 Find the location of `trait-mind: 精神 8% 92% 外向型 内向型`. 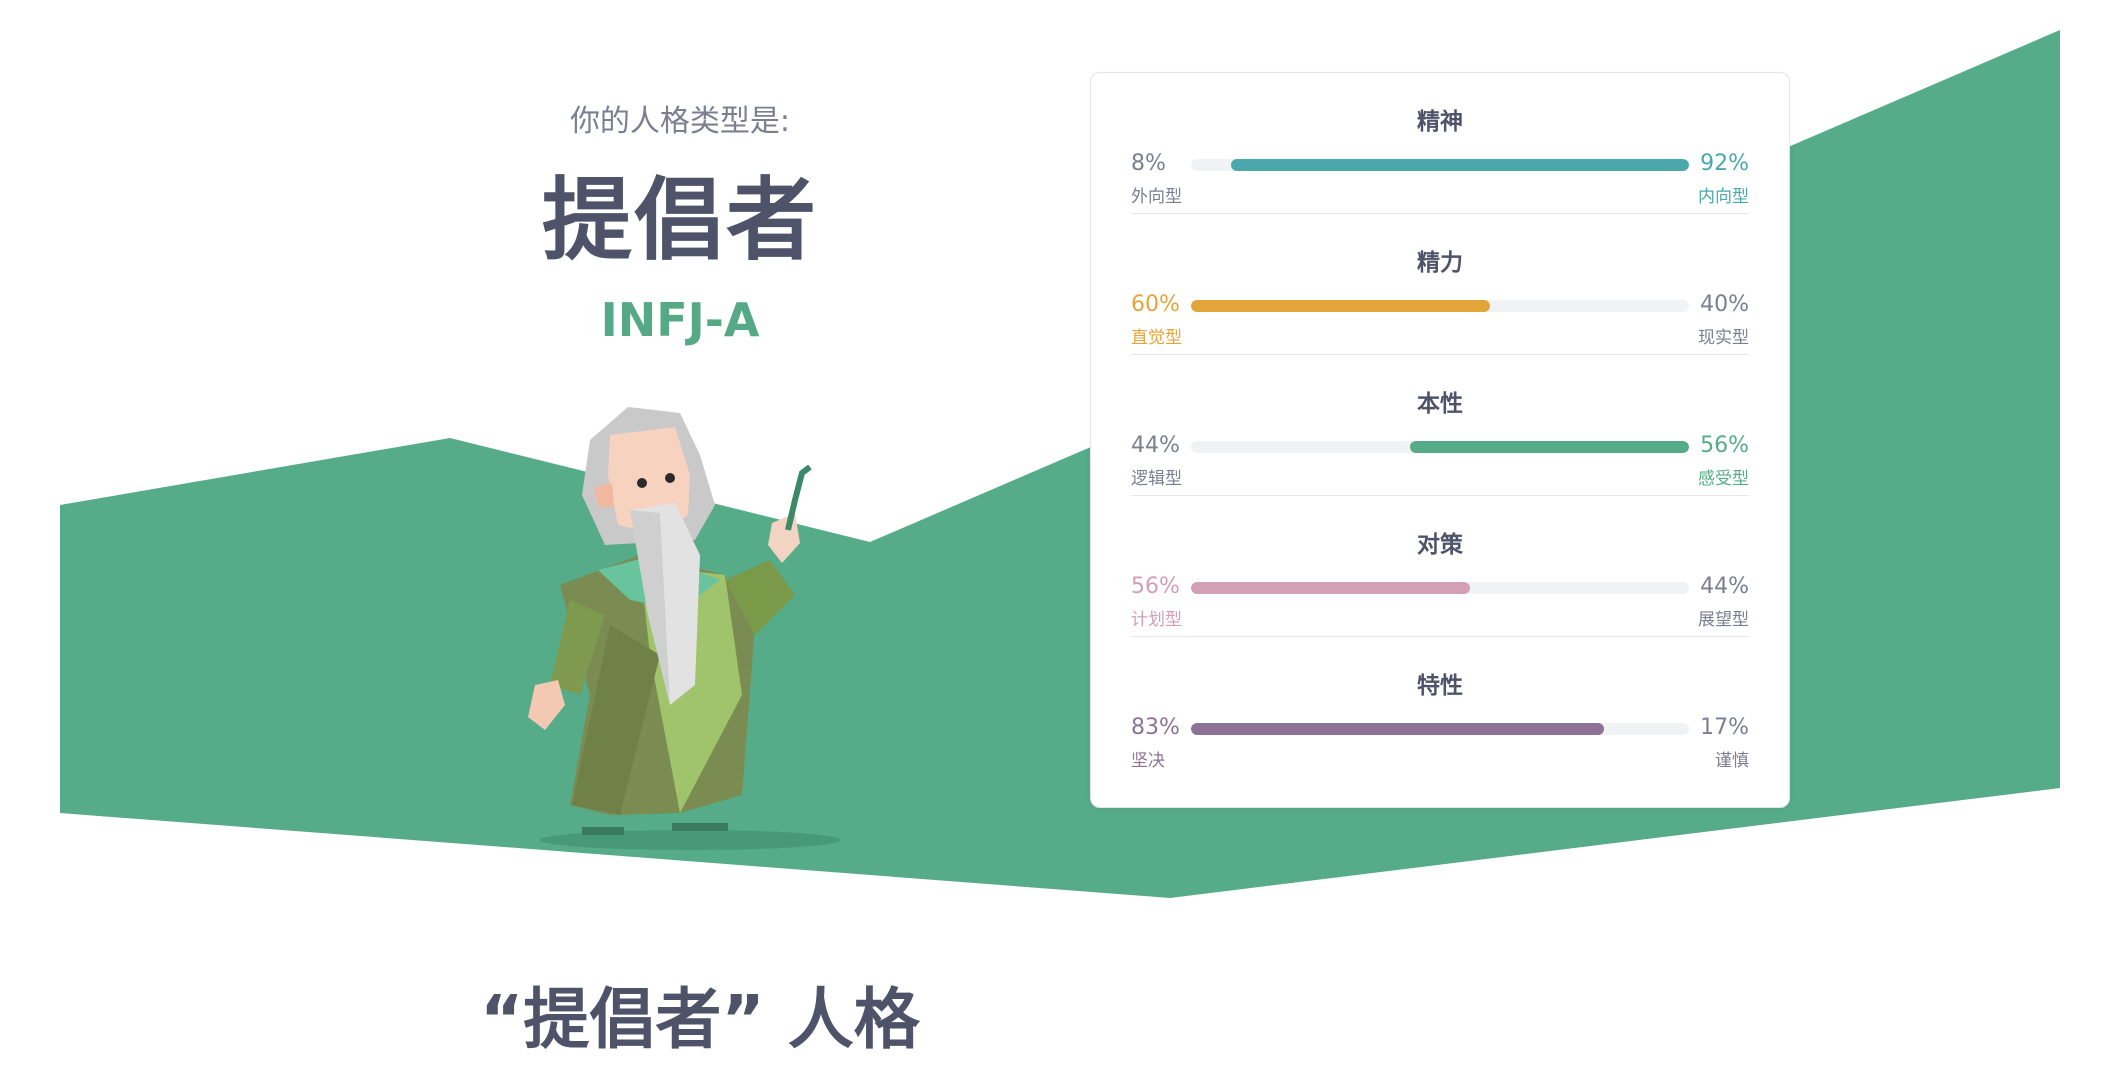

trait-mind: 精神 8% 92% 外向型 内向型 is located at coordinates (1440, 143).